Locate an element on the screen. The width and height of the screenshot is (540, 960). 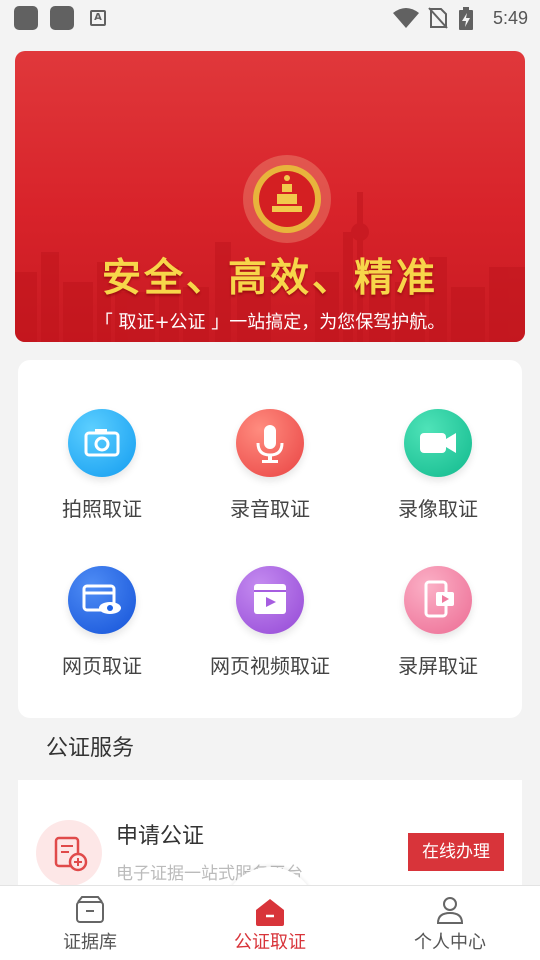
phone-record-icon is located at coordinates (438, 600).